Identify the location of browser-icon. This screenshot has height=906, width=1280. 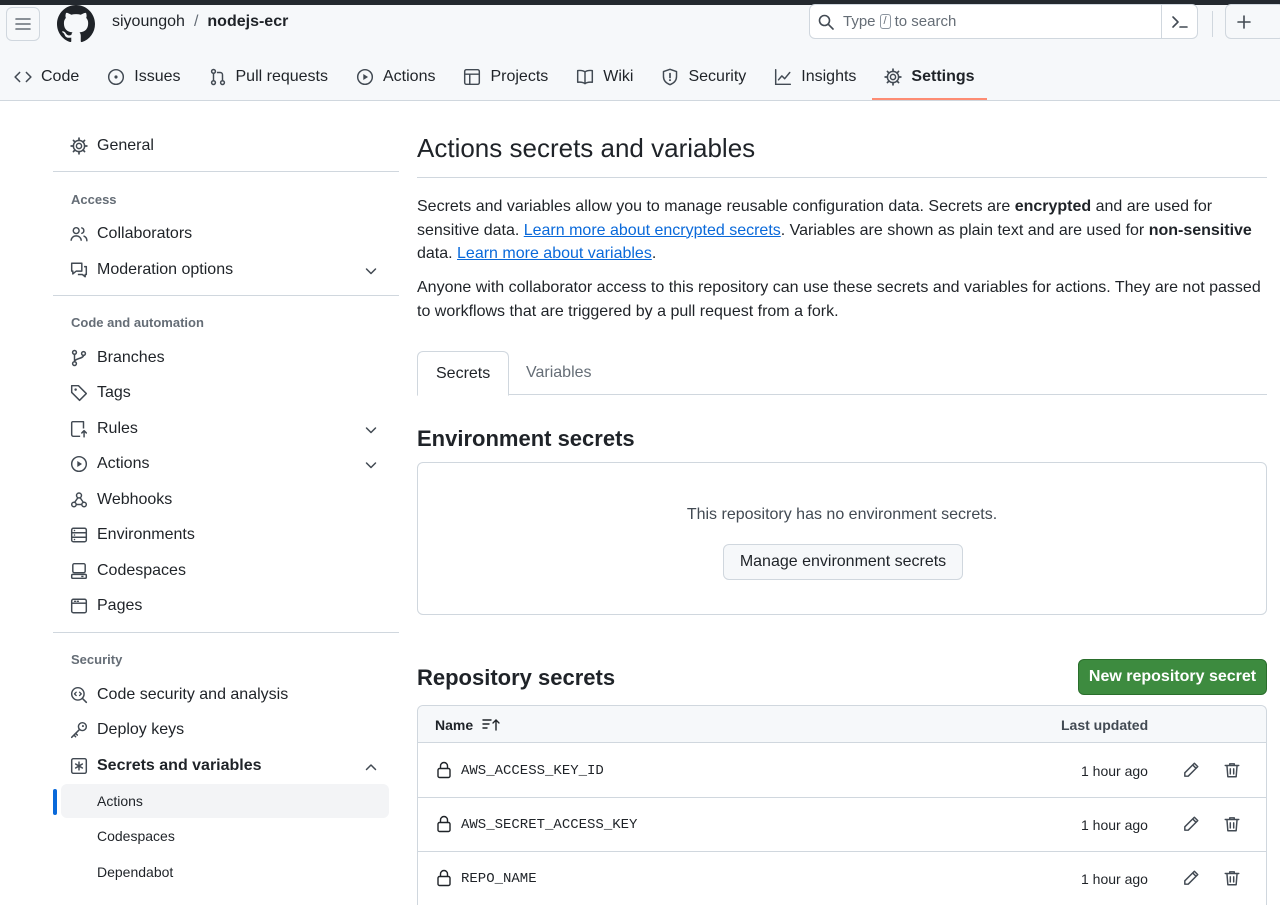
(79, 606).